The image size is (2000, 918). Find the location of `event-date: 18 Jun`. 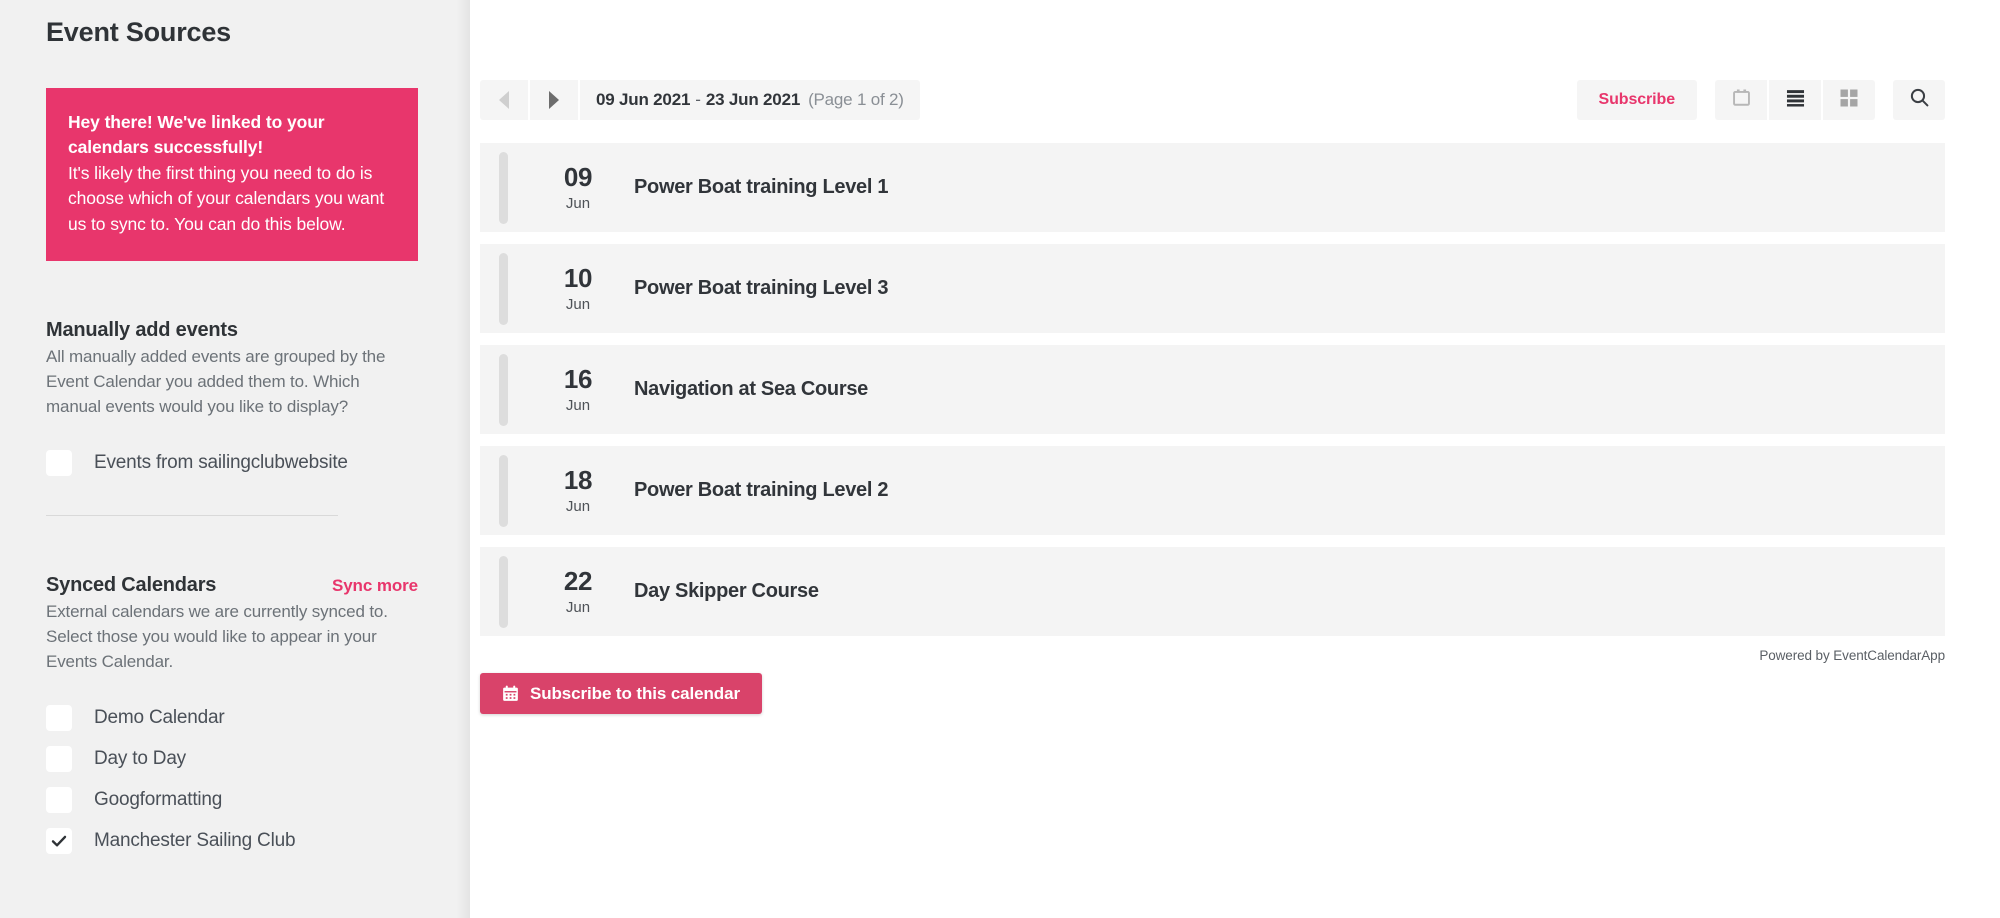

event-date: 18 Jun is located at coordinates (578, 490).